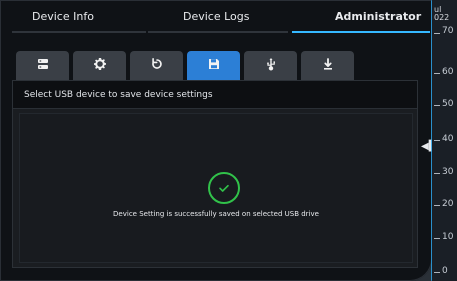 Image resolution: width=457 pixels, height=281 pixels. I want to click on tab-device-logs: Device Logs, so click(216, 16).